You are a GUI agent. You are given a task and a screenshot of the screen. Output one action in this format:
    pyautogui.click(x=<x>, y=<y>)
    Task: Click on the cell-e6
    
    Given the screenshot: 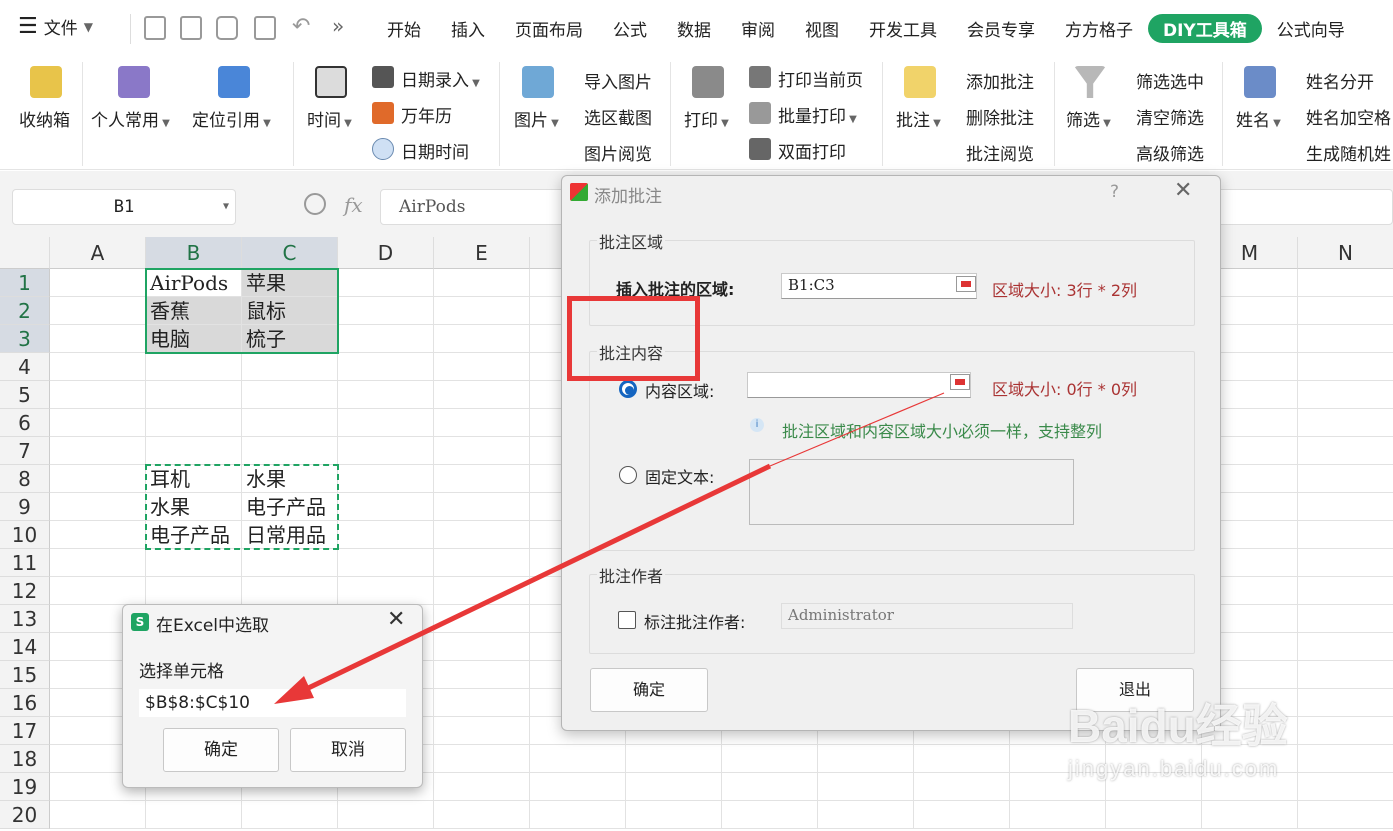 What is the action you would take?
    pyautogui.click(x=482, y=423)
    